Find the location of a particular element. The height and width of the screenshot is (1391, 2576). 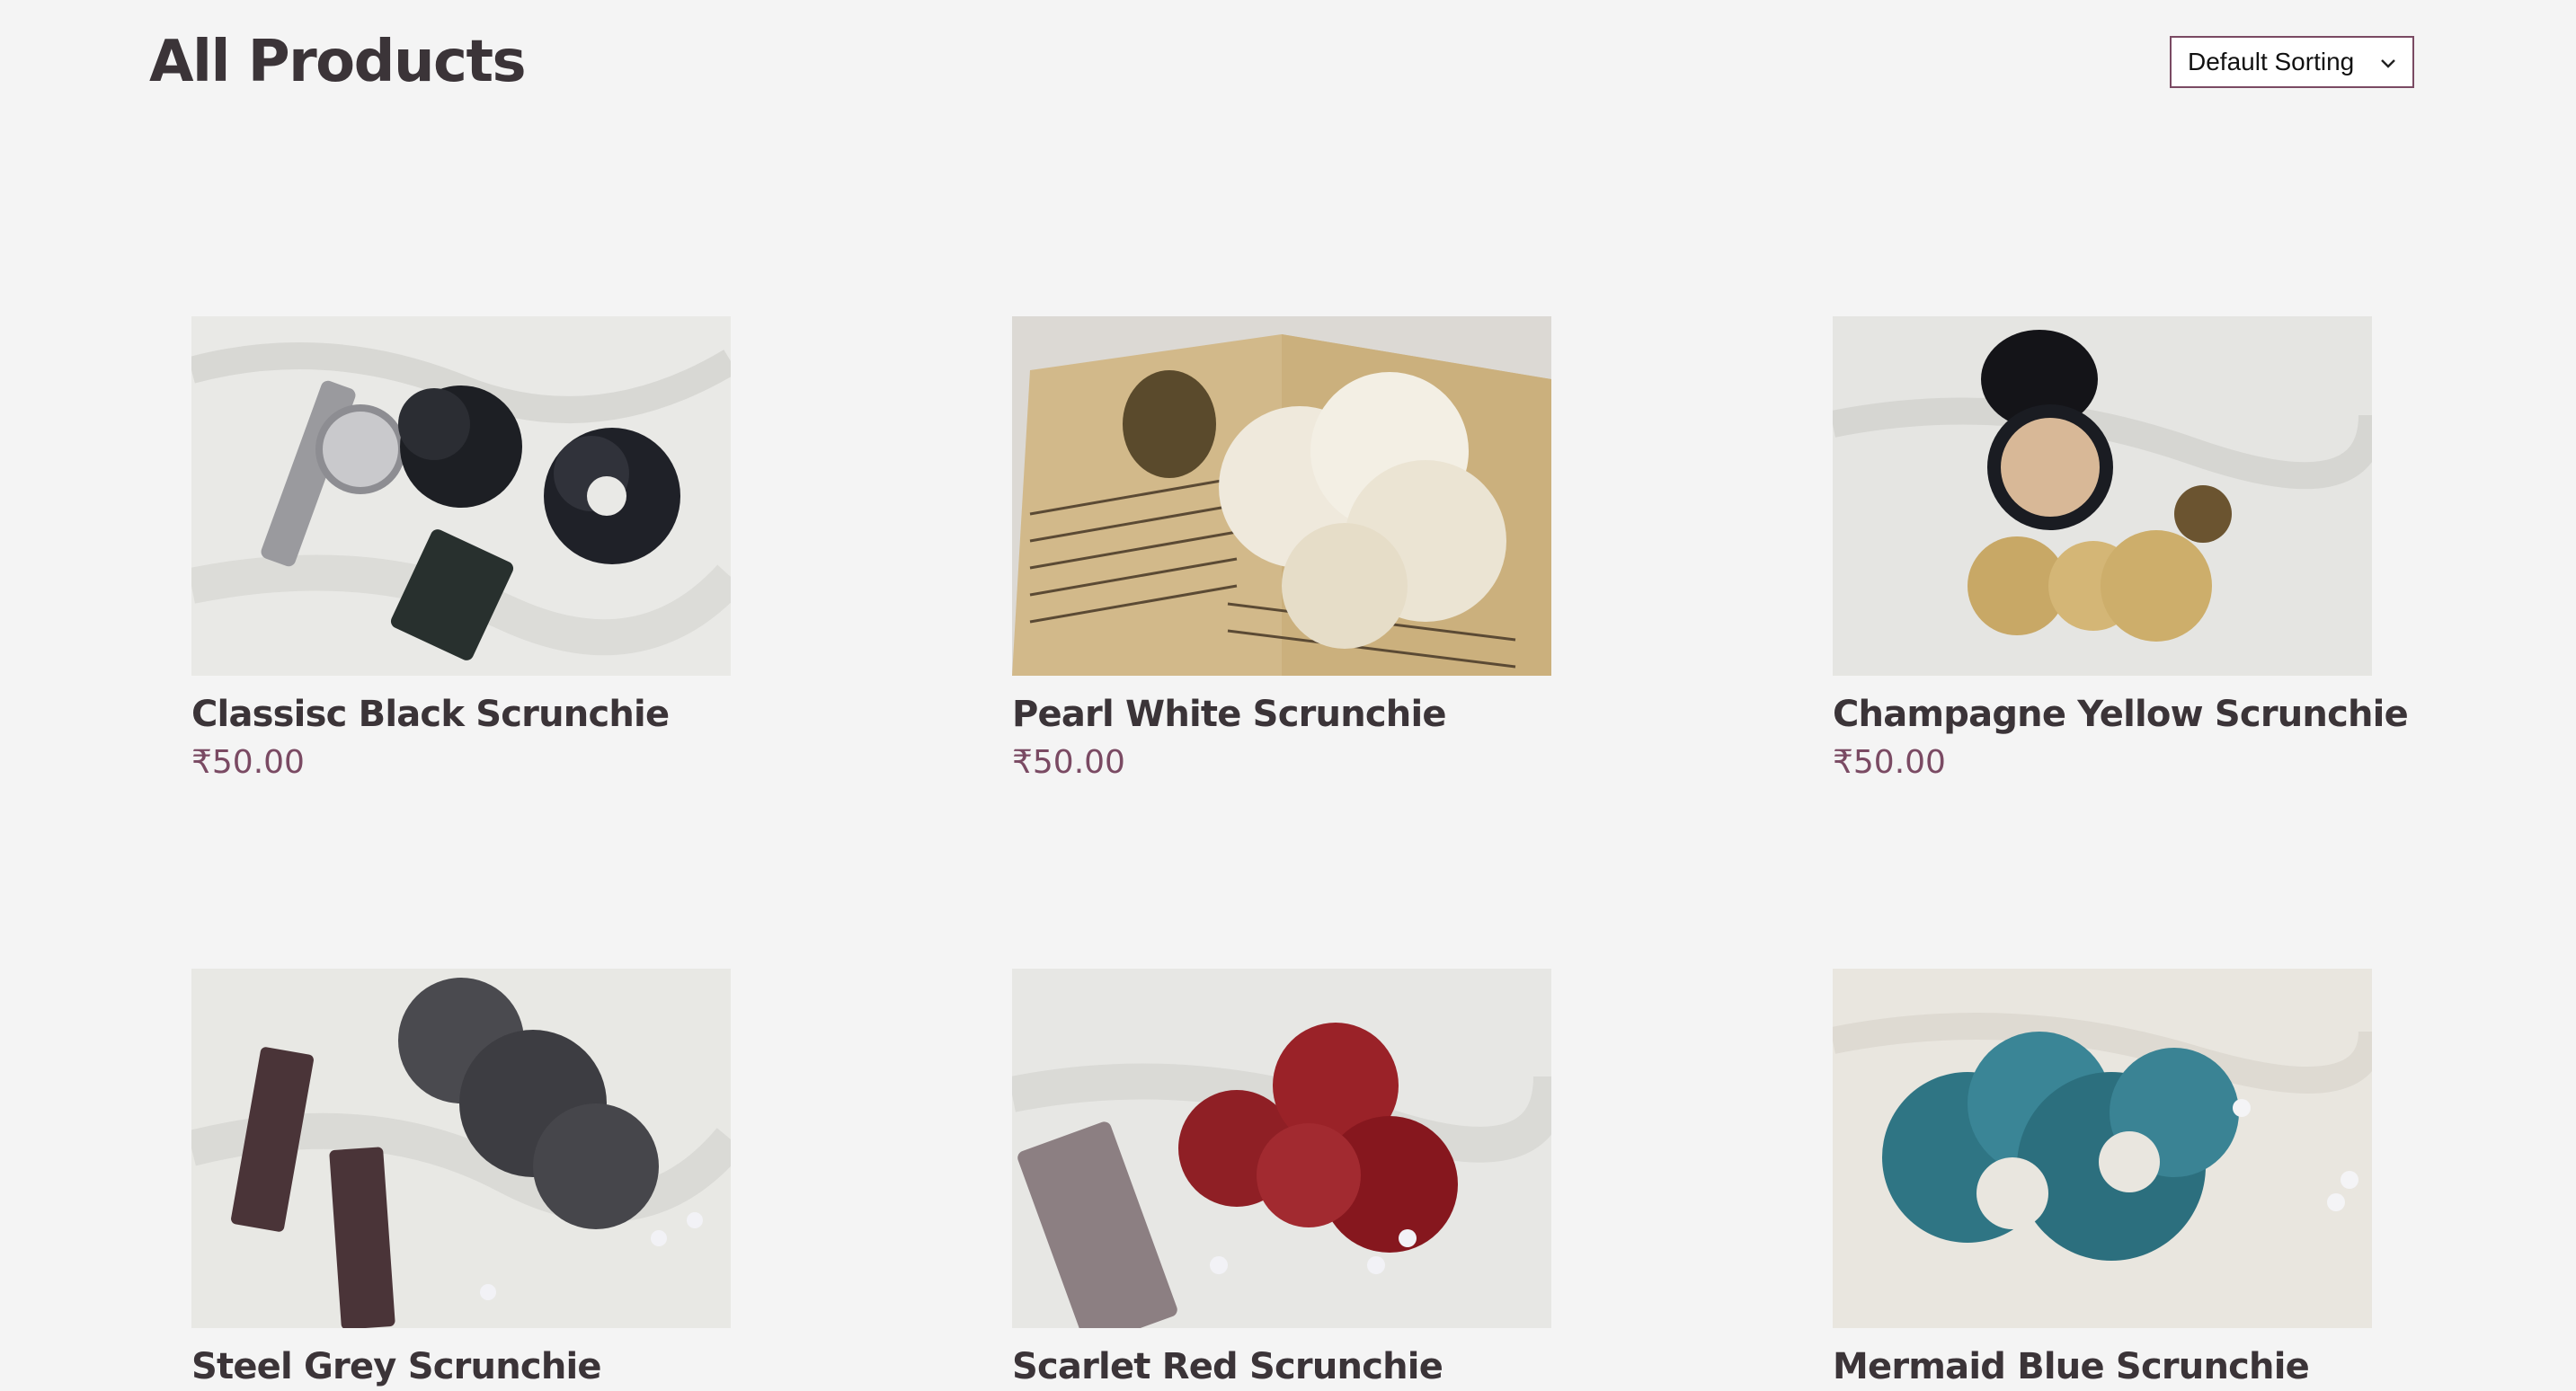

product-card: Steel Grey Scrunchie is located at coordinates (461, 1180).